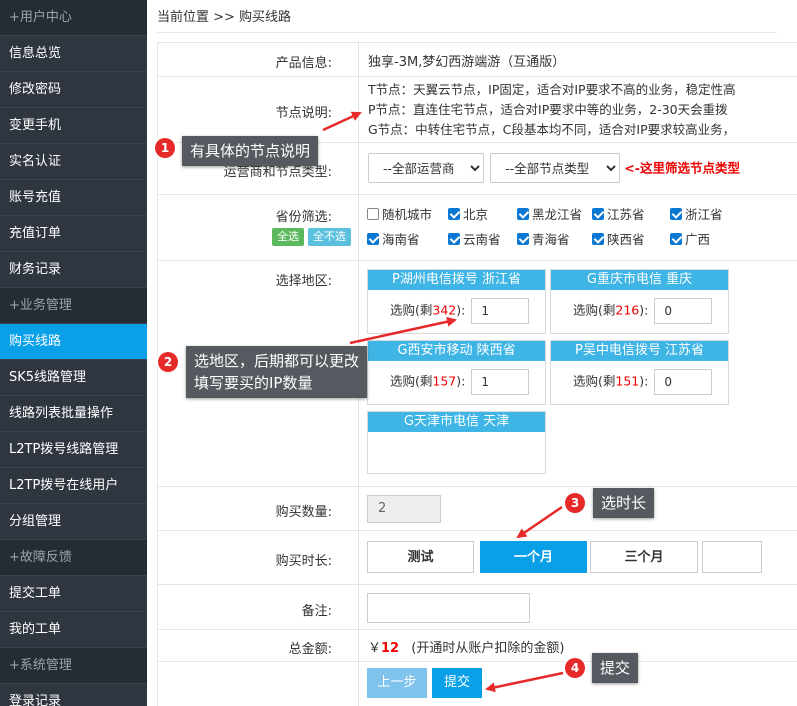 The image size is (797, 706). I want to click on select-none-button: 全不选, so click(329, 237).